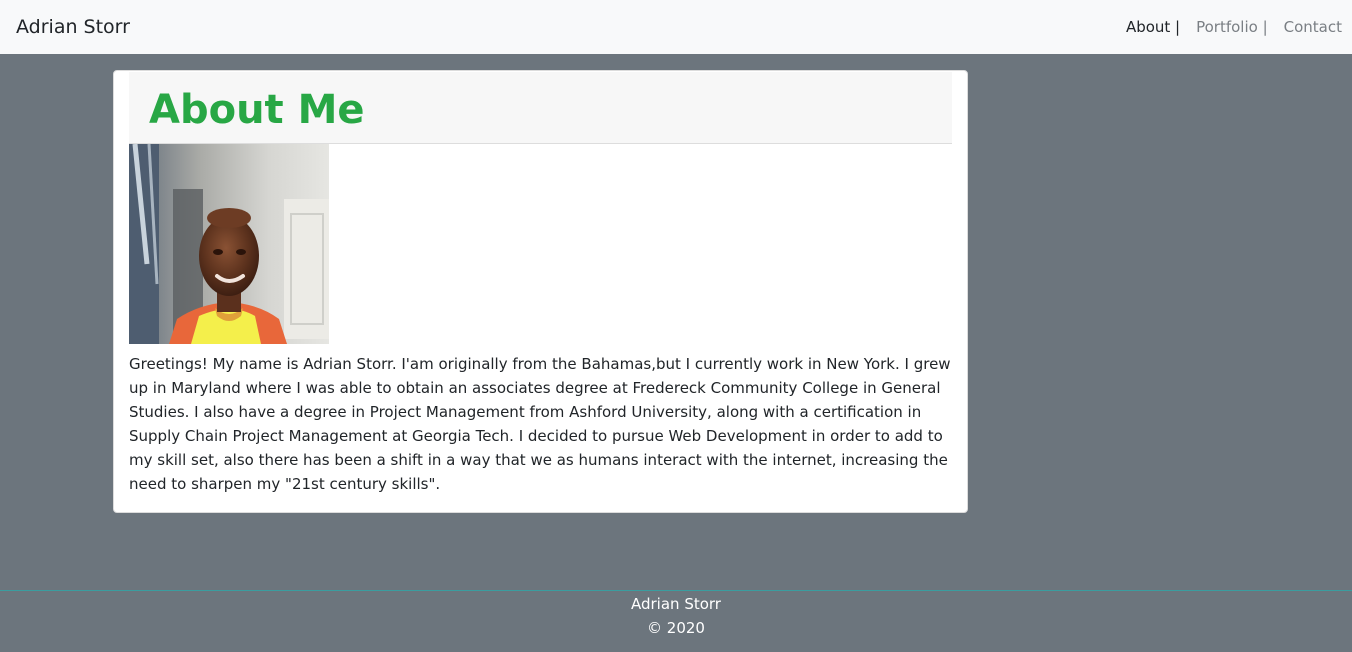 The height and width of the screenshot is (652, 1352). I want to click on navbar: Adrian Storr About | Portfolio | Contact, so click(676, 27).